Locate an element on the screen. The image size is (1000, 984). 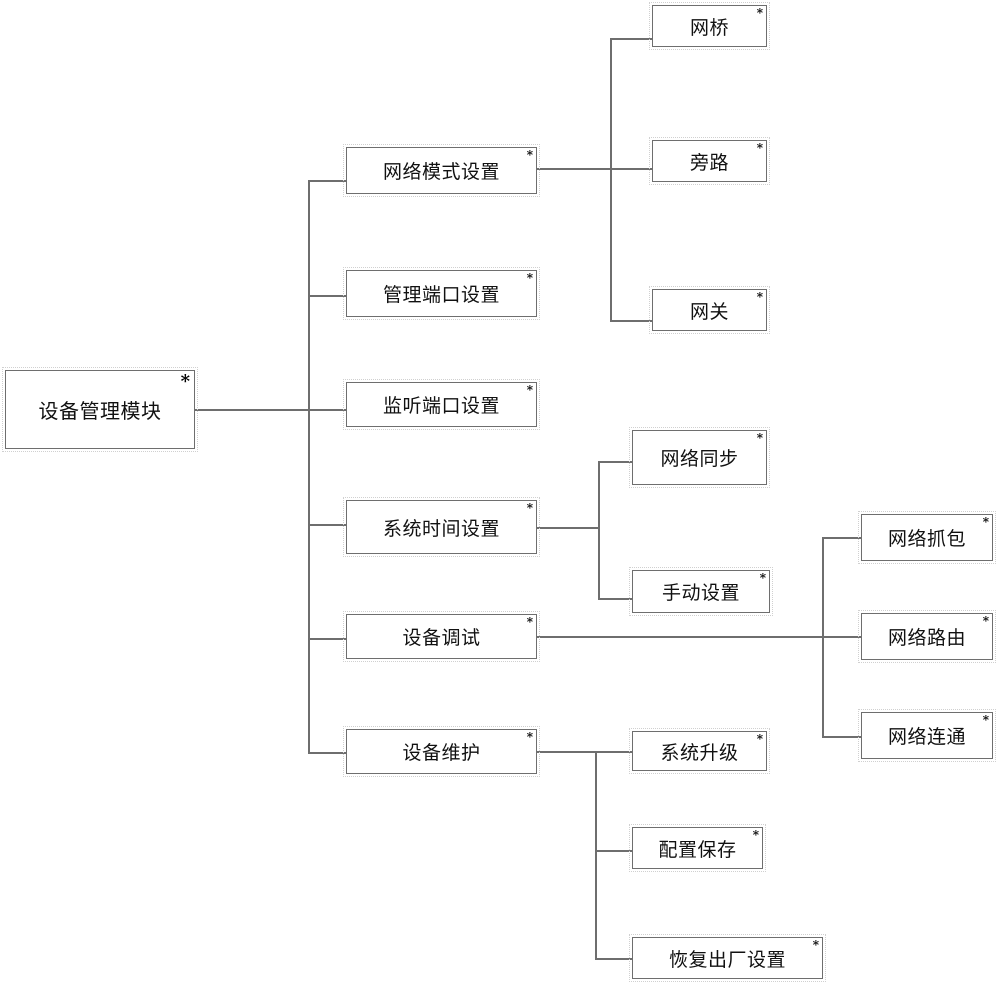
node-label: 设备管理模块 is located at coordinates (100, 411).